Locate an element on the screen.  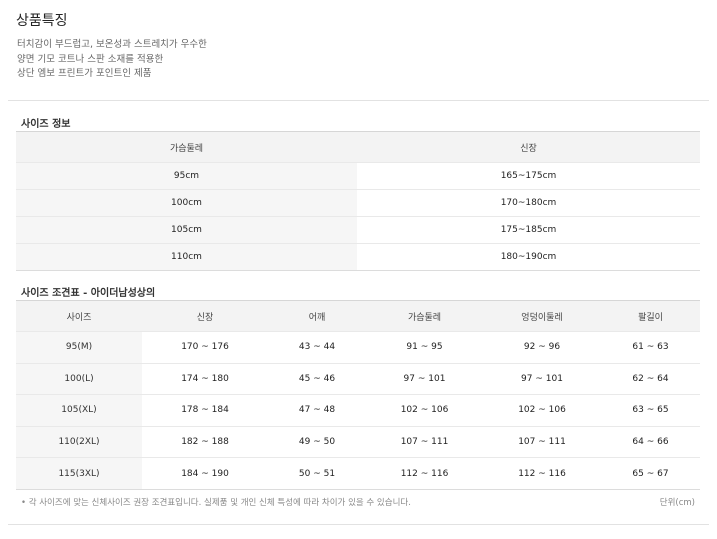
table-cell: 63 ~ 65 is located at coordinates (650, 410).